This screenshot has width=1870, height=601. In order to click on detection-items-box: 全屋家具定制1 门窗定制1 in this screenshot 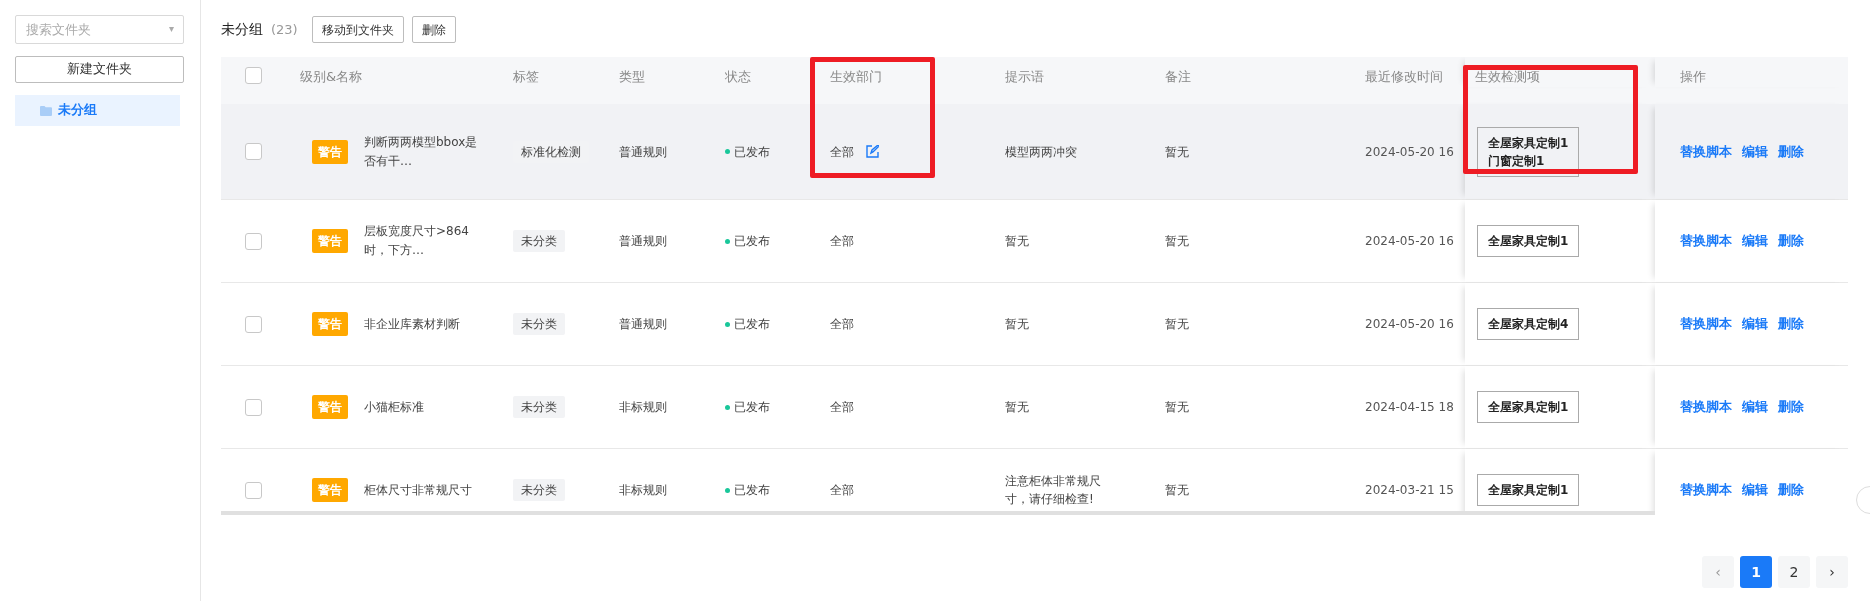, I will do `click(1528, 151)`.